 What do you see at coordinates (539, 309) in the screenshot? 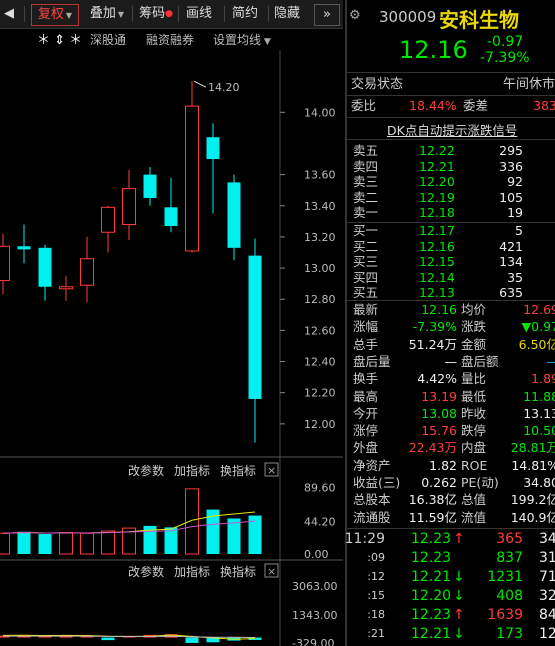
I see `stat-value: 12.69` at bounding box center [539, 309].